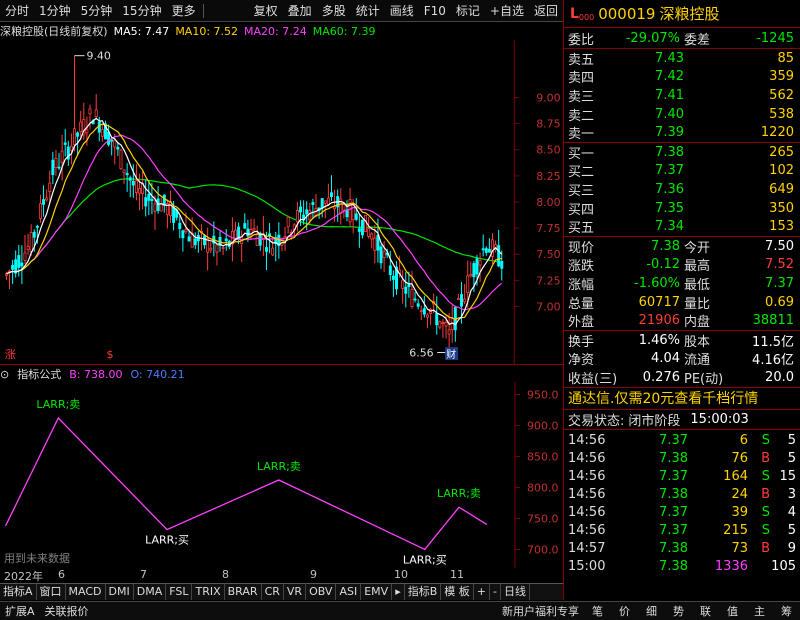 Image resolution: width=800 pixels, height=620 pixels. Describe the element at coordinates (435, 11) in the screenshot. I see `f10-button: F10` at that location.